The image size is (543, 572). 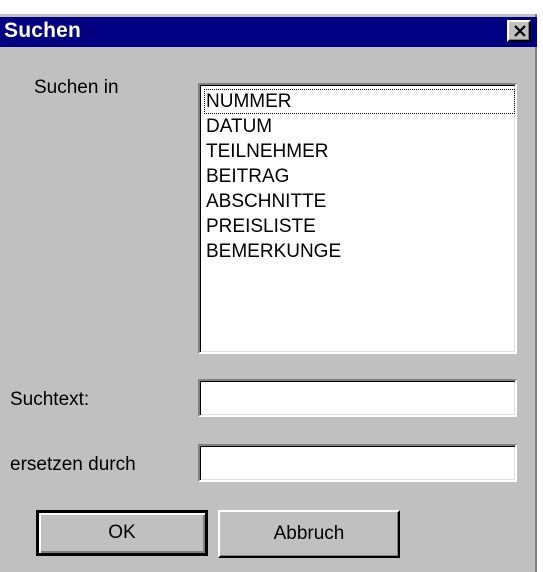 I want to click on list-item: BEITRAG, so click(x=359, y=176).